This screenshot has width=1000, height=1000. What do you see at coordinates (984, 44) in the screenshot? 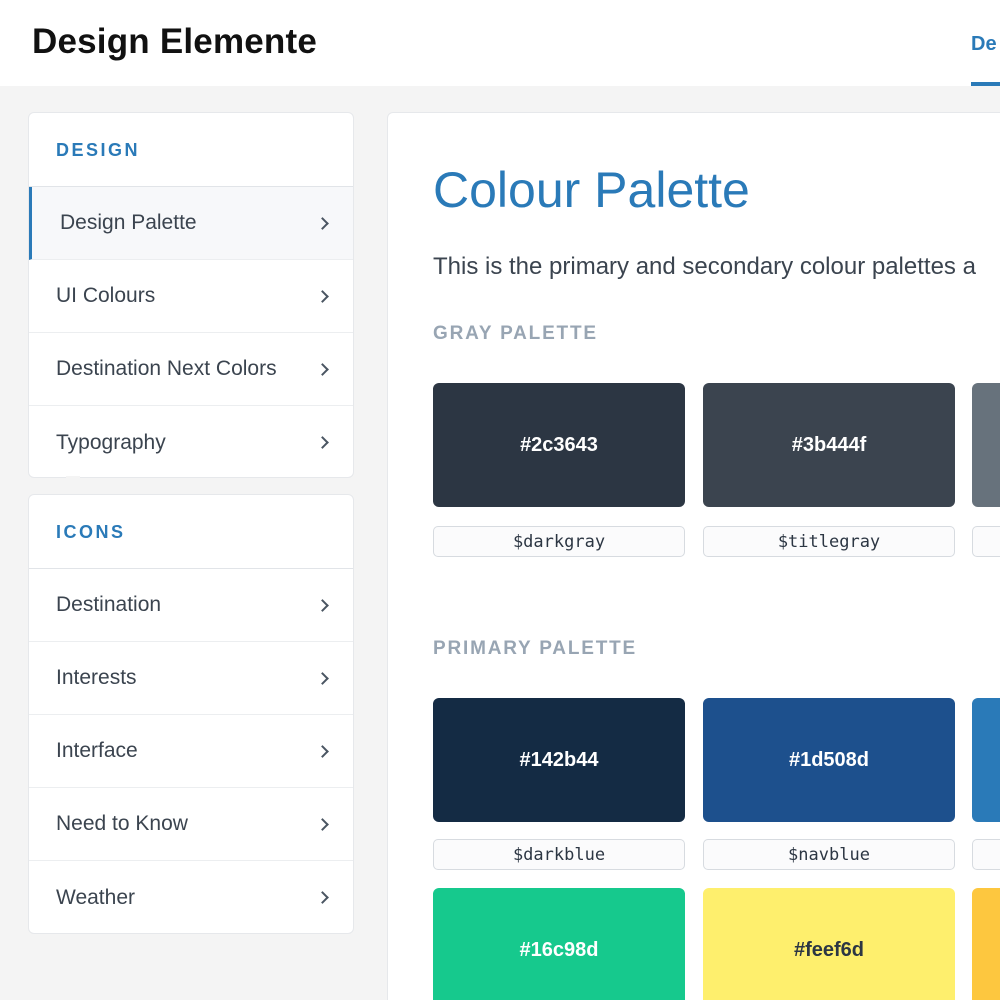
I see `tab-design: De` at bounding box center [984, 44].